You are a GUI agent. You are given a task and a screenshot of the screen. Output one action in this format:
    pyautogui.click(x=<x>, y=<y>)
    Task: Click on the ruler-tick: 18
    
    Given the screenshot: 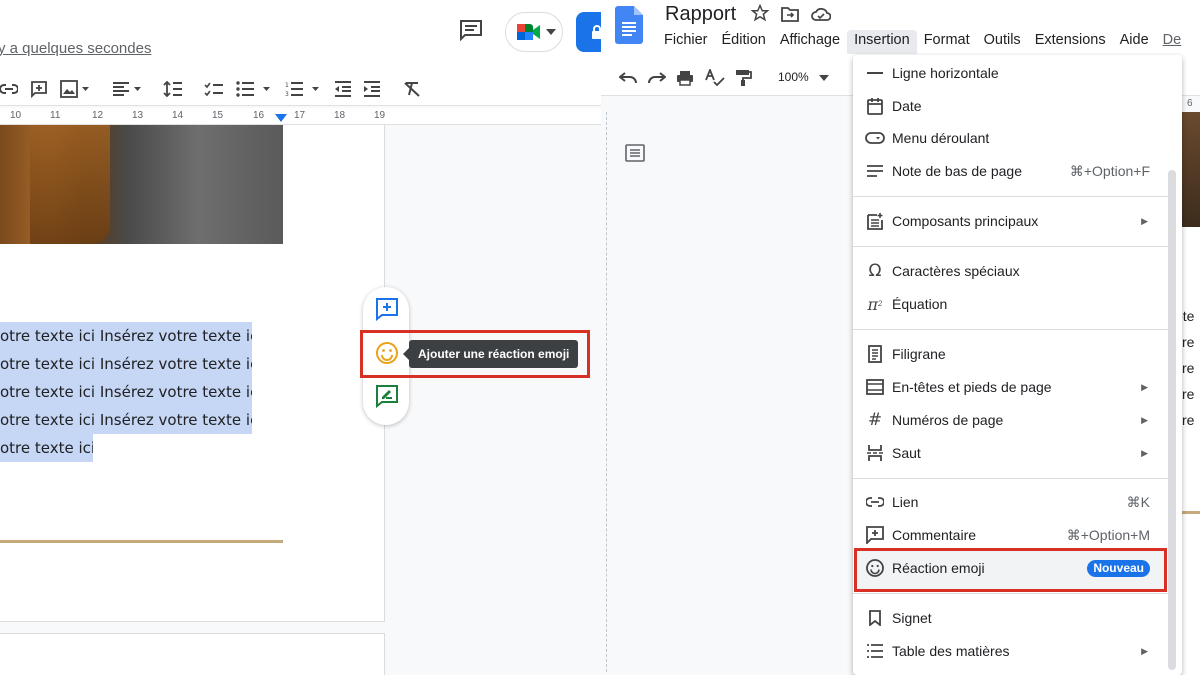 What is the action you would take?
    pyautogui.click(x=340, y=115)
    